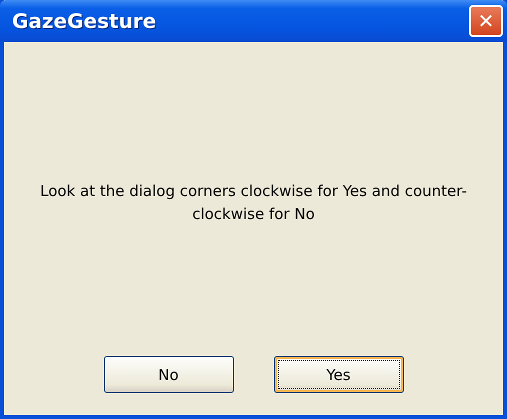 This screenshot has height=419, width=507. Describe the element at coordinates (84, 21) in the screenshot. I see `window-title: GazeGesture` at that location.